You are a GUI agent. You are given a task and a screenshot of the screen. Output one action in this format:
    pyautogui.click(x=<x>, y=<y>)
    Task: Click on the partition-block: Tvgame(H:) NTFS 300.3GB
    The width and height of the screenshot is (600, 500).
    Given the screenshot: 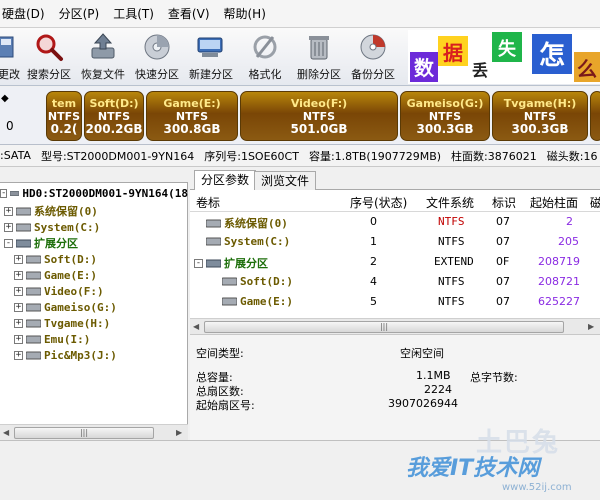 What is the action you would take?
    pyautogui.click(x=540, y=116)
    